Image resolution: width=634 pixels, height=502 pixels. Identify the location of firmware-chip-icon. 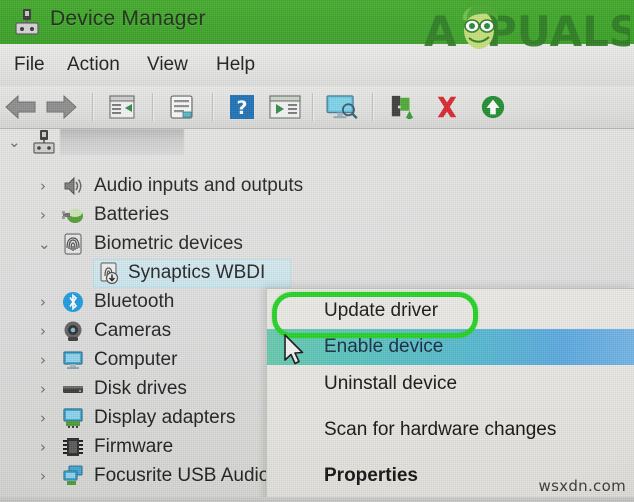
(73, 447).